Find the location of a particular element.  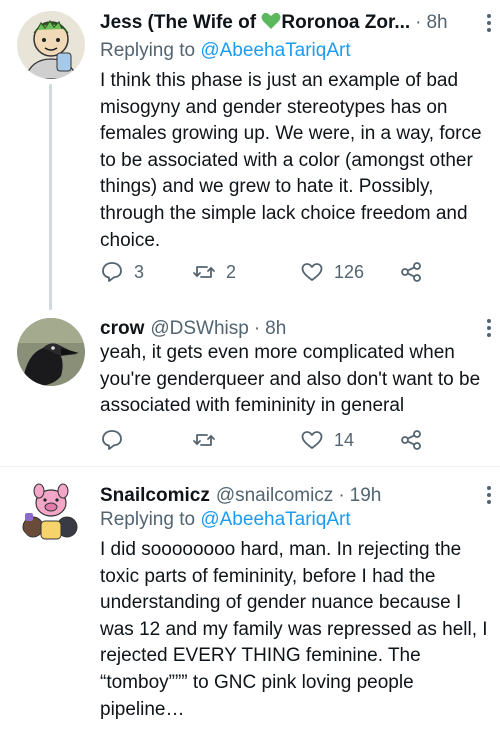

like-count: 14 is located at coordinates (344, 439).